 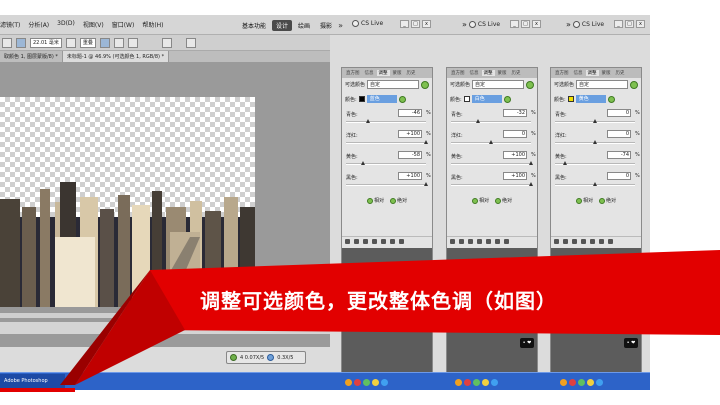 I want to click on banner-caption: 调整可选颜色，更改整体色调（如图）, so click(x=378, y=301).